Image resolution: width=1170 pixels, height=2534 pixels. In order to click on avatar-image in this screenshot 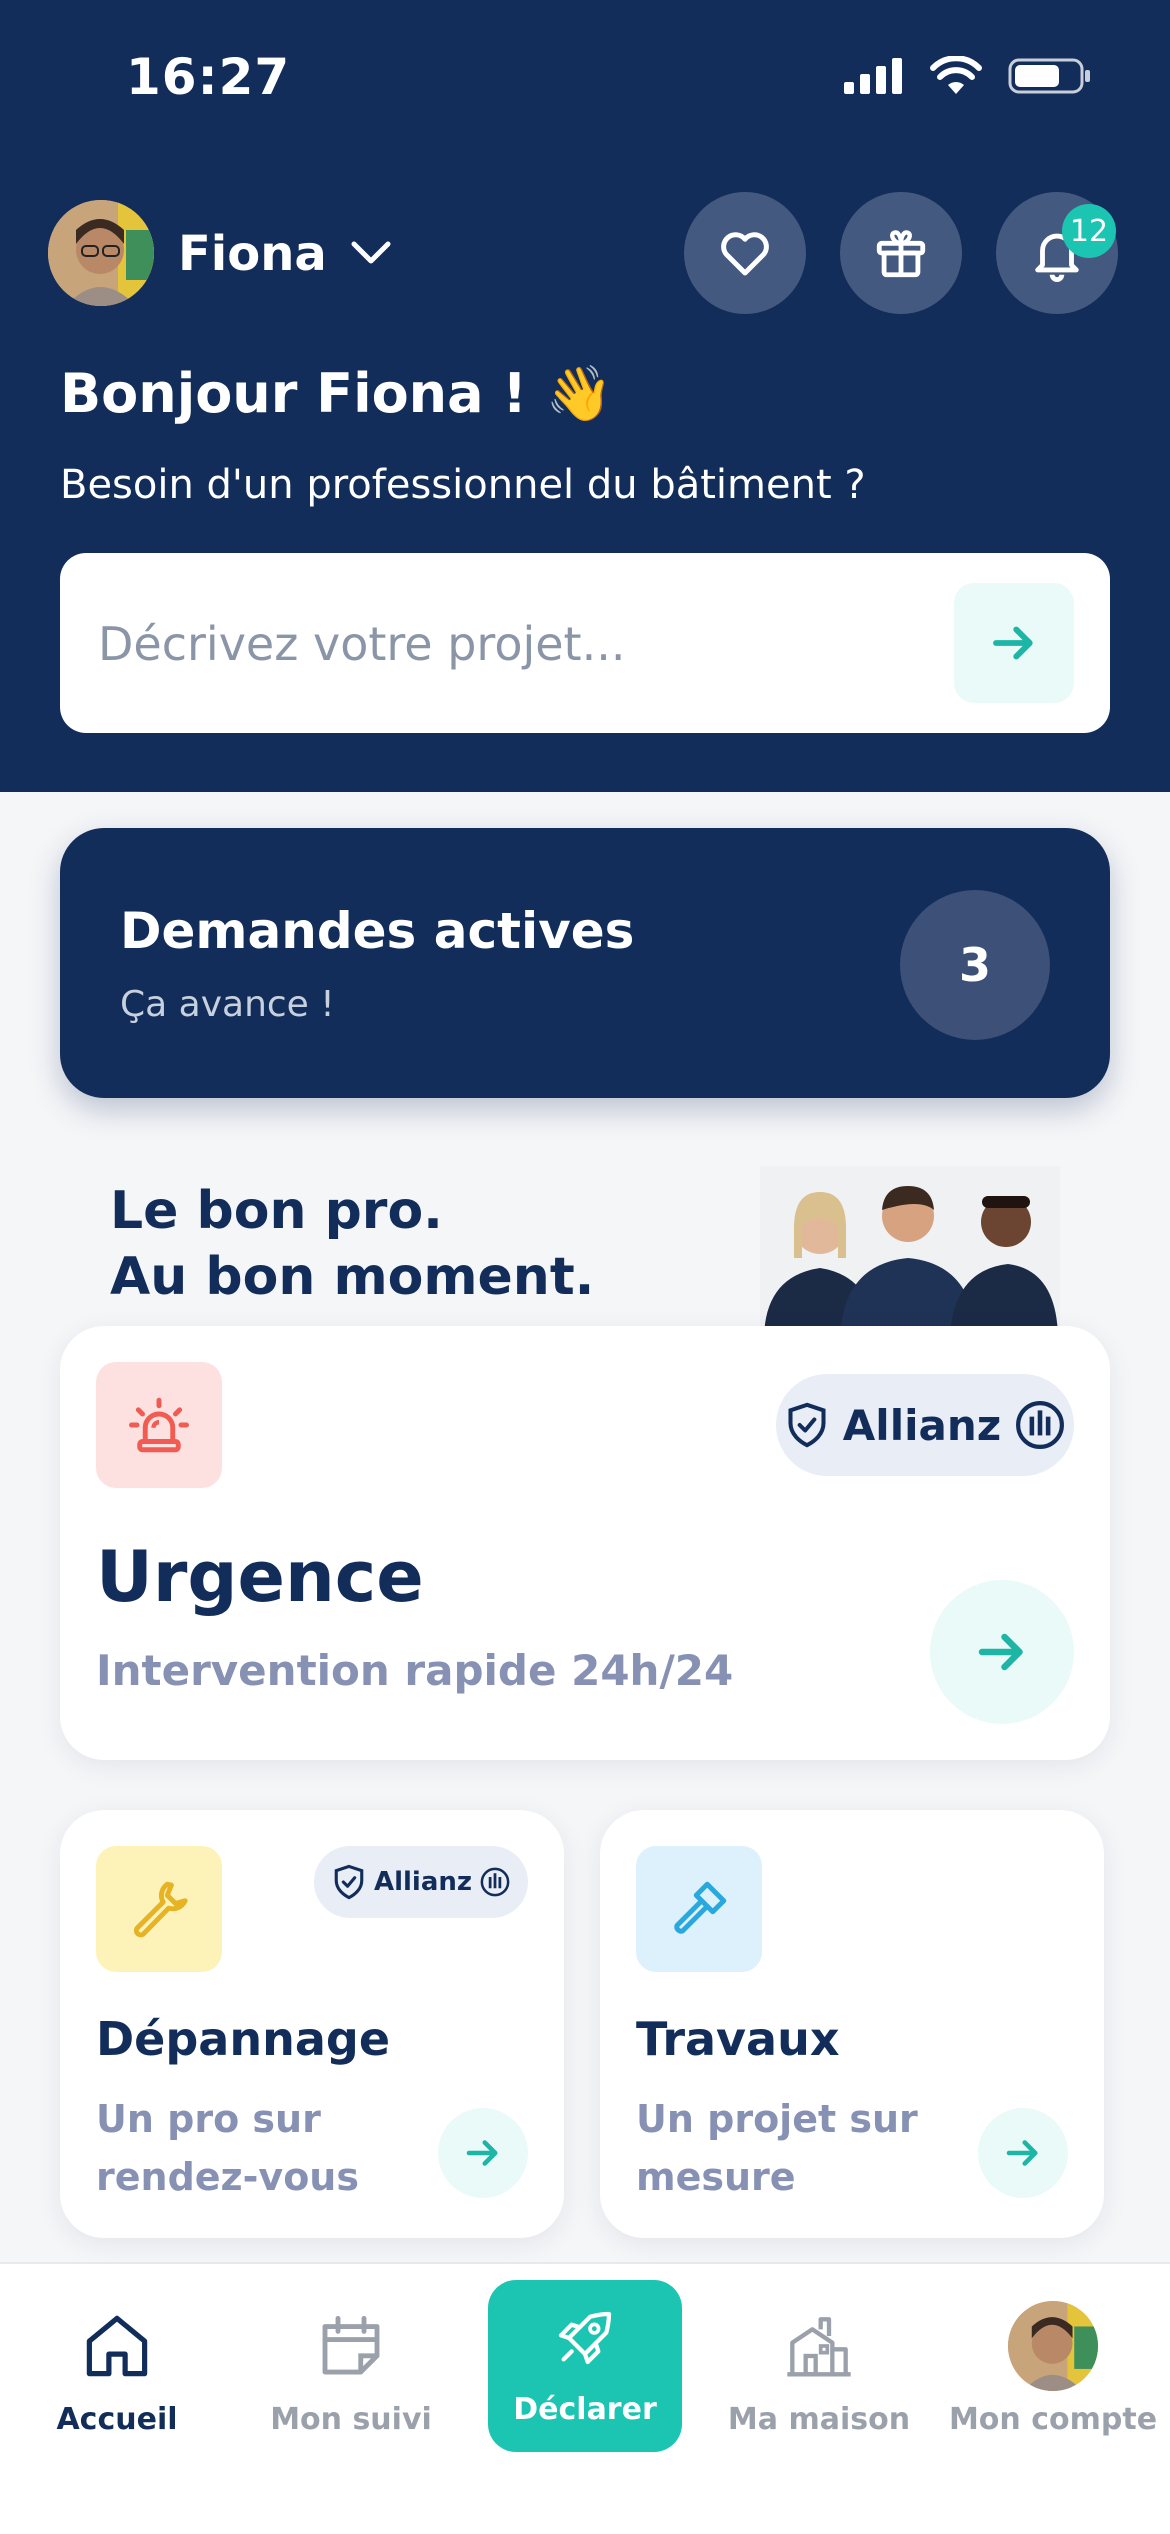, I will do `click(101, 253)`.